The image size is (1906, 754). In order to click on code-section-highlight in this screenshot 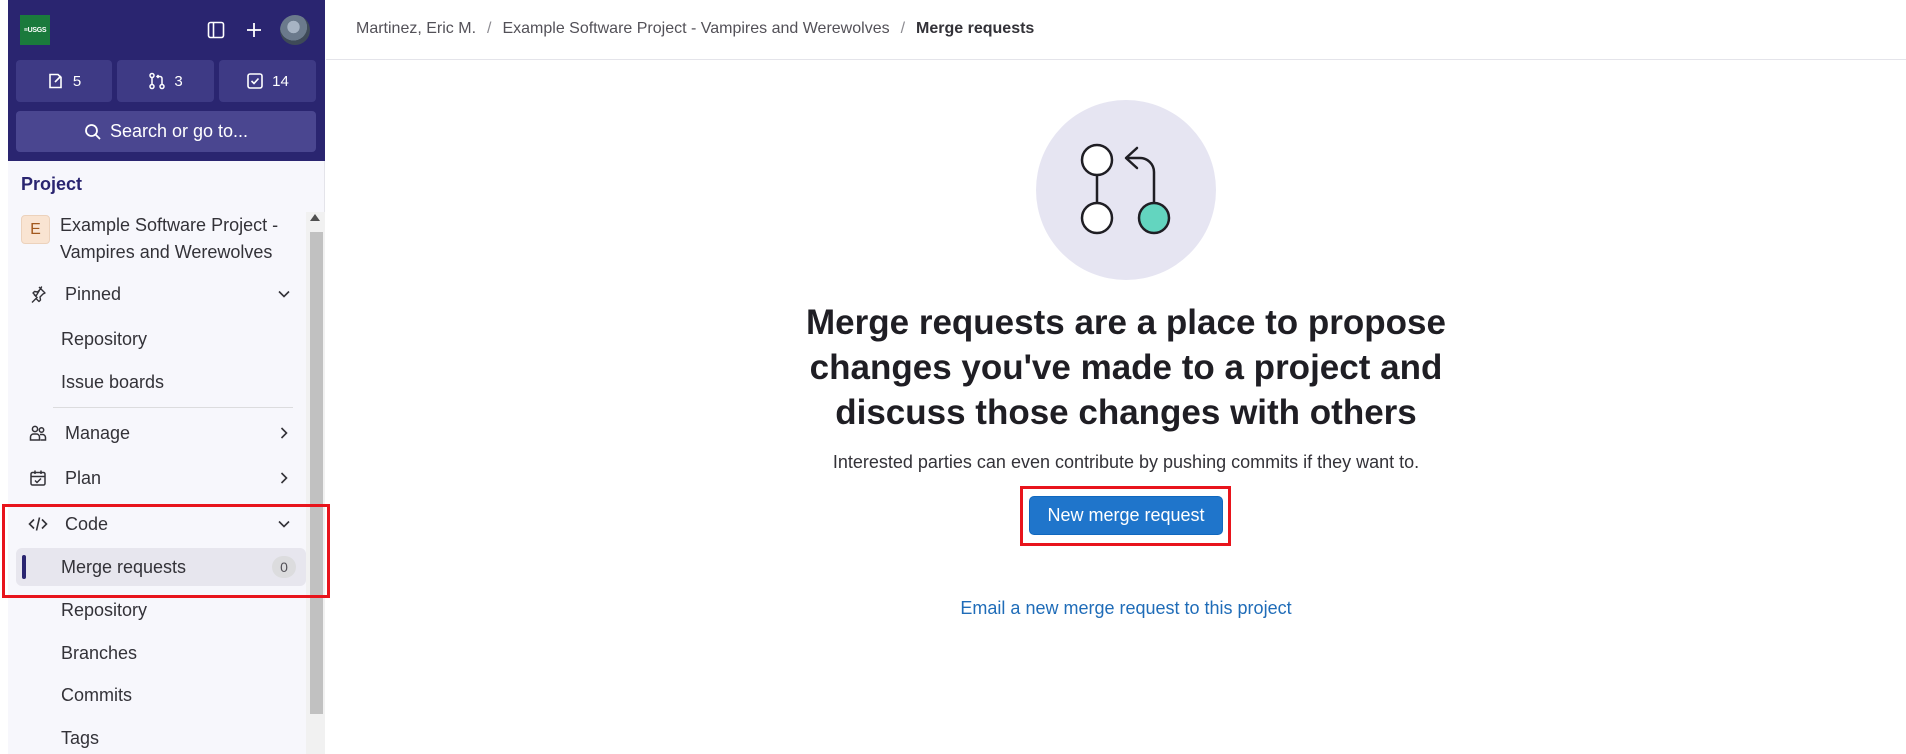, I will do `click(166, 551)`.